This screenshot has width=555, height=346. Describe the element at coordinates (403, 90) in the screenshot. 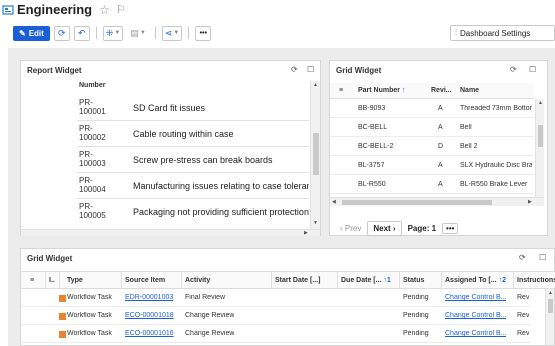

I see `sort-up-icon: ↑` at that location.